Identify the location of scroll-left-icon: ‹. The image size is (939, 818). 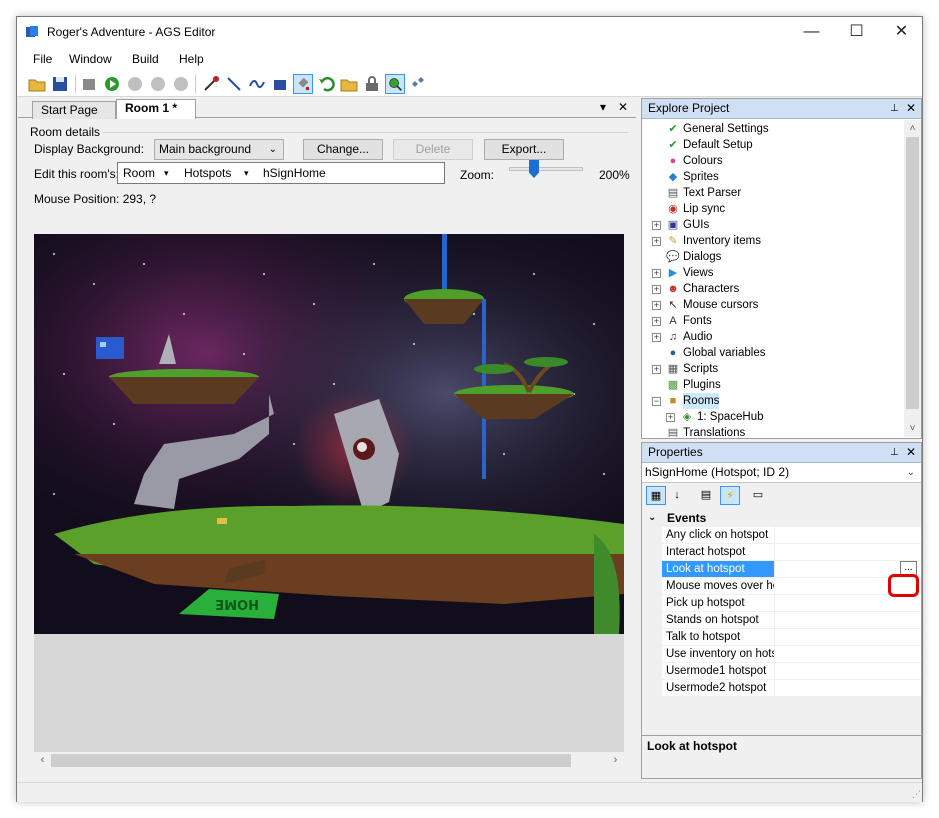
(42, 760).